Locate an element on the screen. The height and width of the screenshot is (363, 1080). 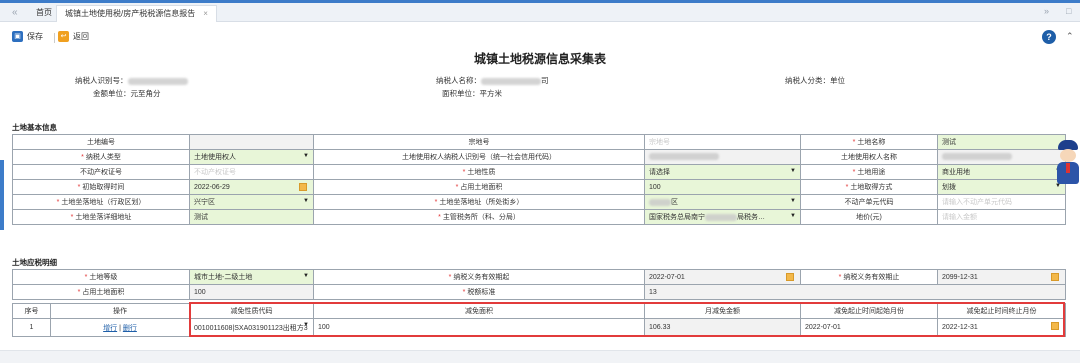
taxpayer-type: 纳税人分类：单位 is located at coordinates (815, 80).